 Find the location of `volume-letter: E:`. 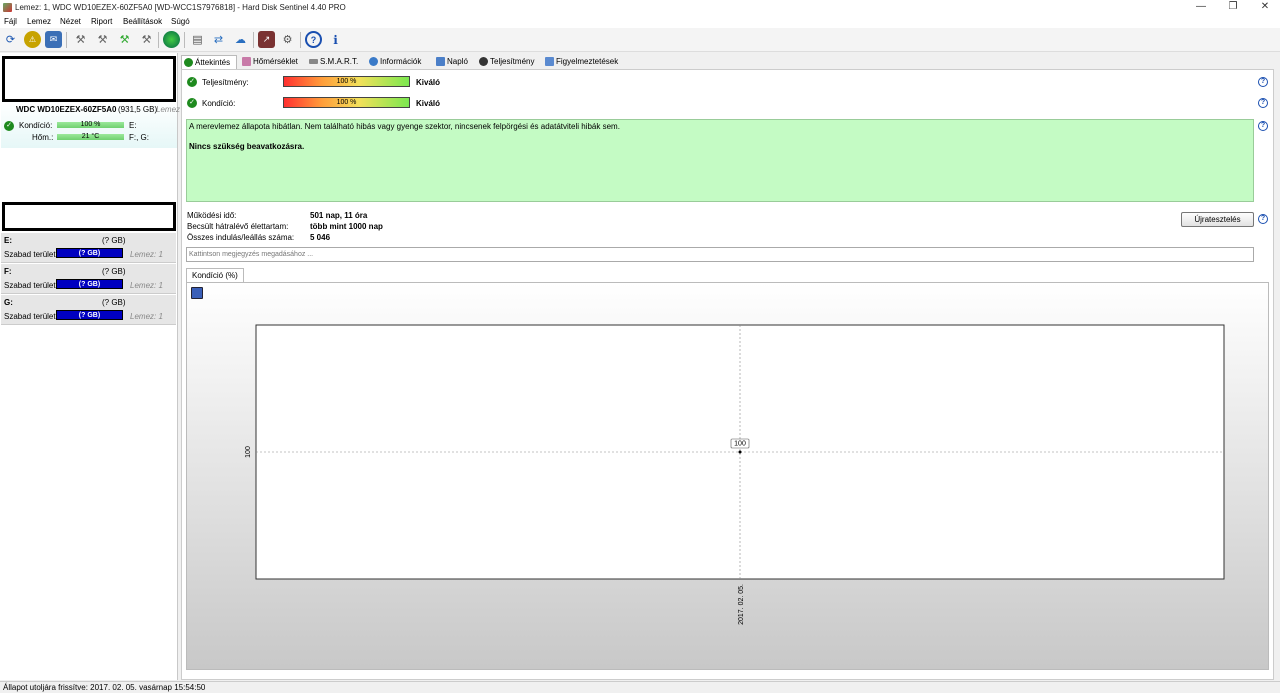

volume-letter: E: is located at coordinates (8, 240).